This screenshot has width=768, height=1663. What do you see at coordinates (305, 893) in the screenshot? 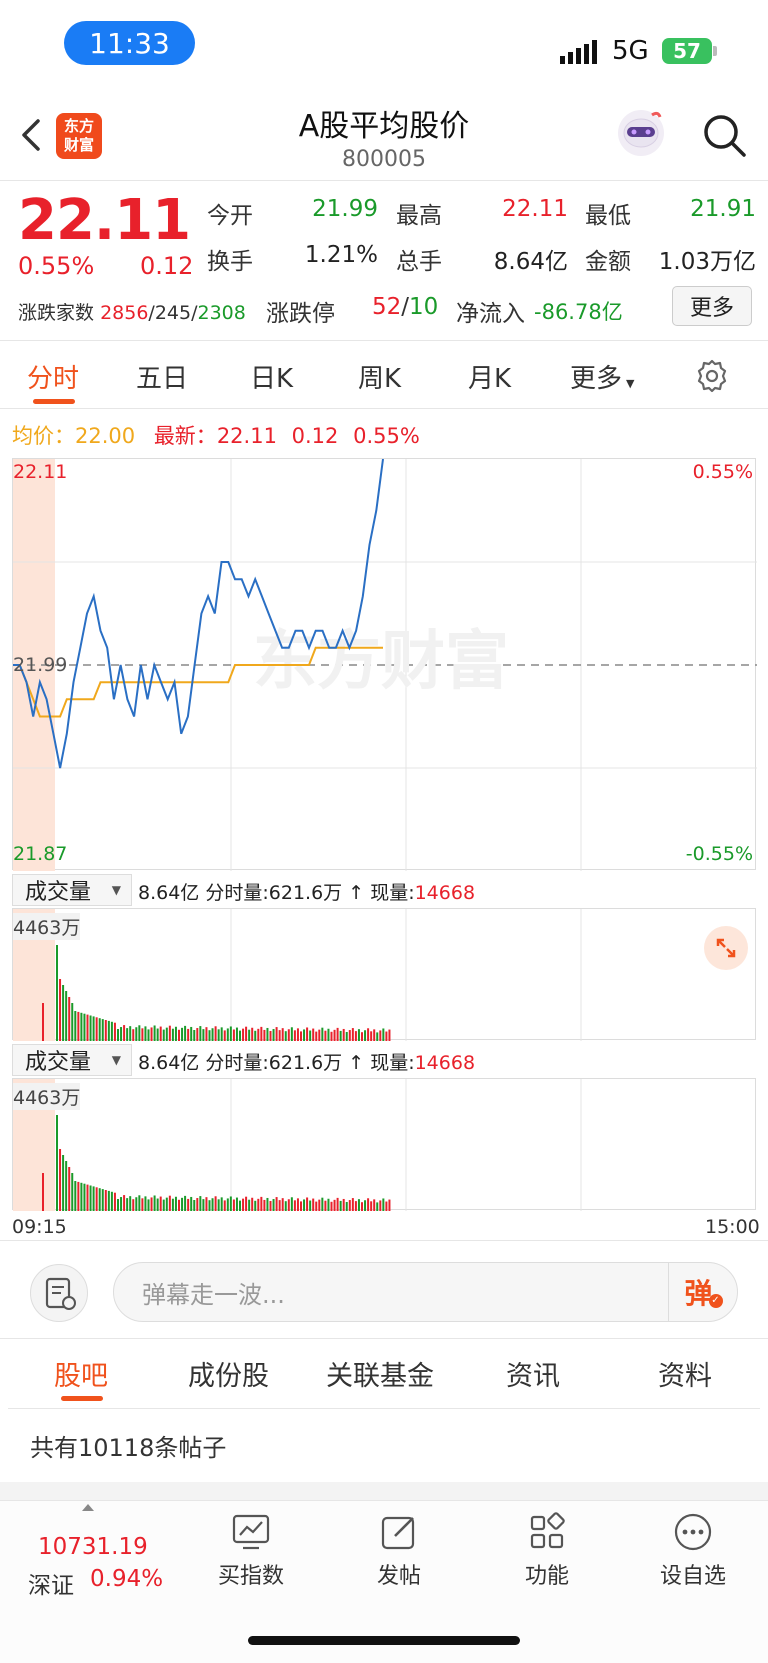
I see `interval-volume: 621.6万` at bounding box center [305, 893].